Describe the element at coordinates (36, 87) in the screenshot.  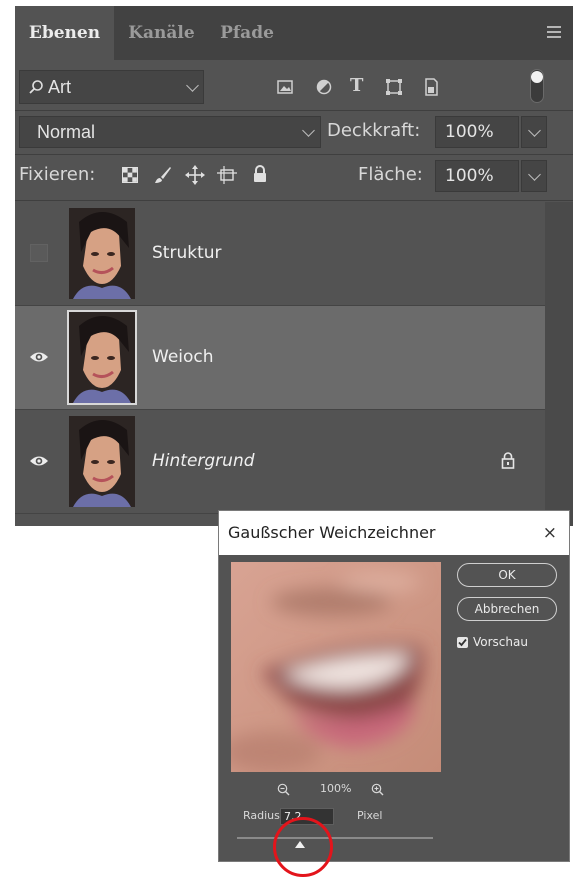
I see `search-icon` at that location.